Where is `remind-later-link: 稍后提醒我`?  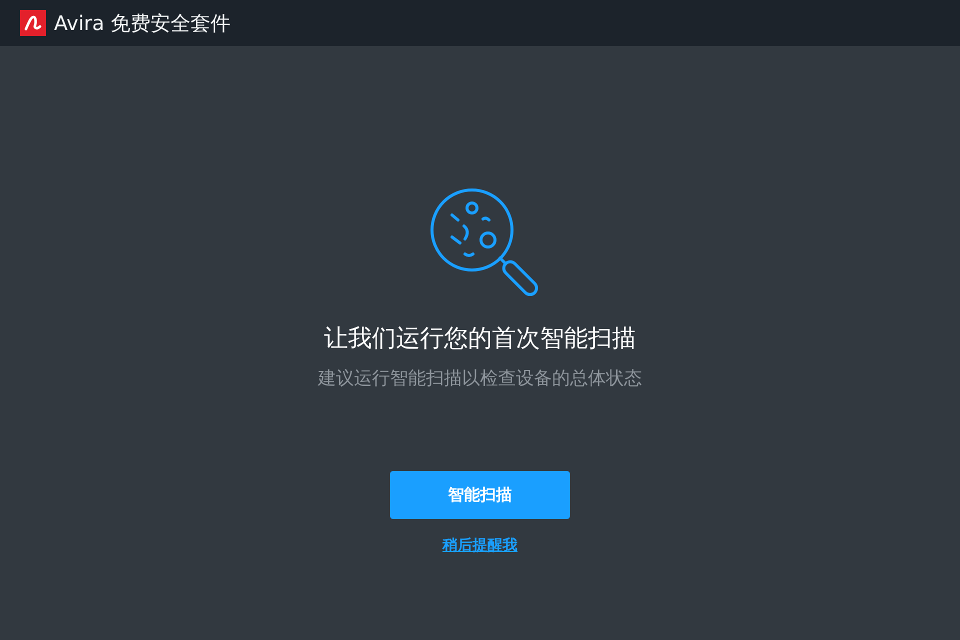 remind-later-link: 稍后提醒我 is located at coordinates (480, 545).